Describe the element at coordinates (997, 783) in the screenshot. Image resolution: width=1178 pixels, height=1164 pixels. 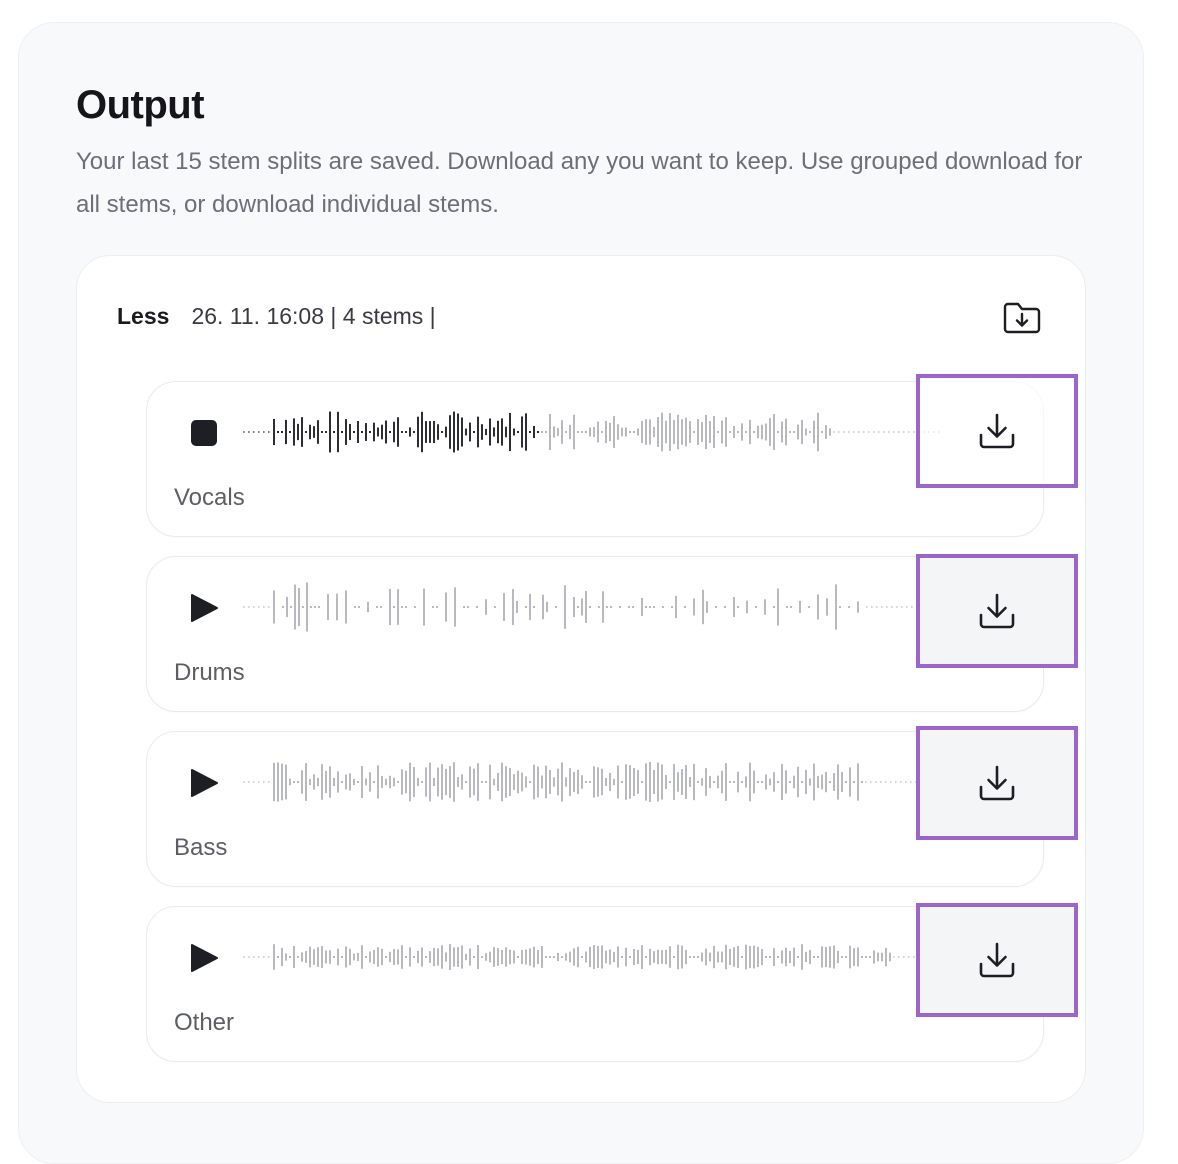
I see `download-button-bass` at that location.